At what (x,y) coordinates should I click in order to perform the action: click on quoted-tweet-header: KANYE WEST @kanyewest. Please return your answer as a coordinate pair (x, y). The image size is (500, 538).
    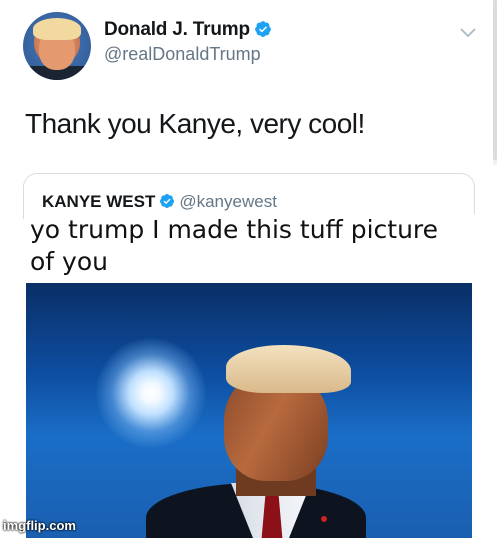
    Looking at the image, I should click on (159, 202).